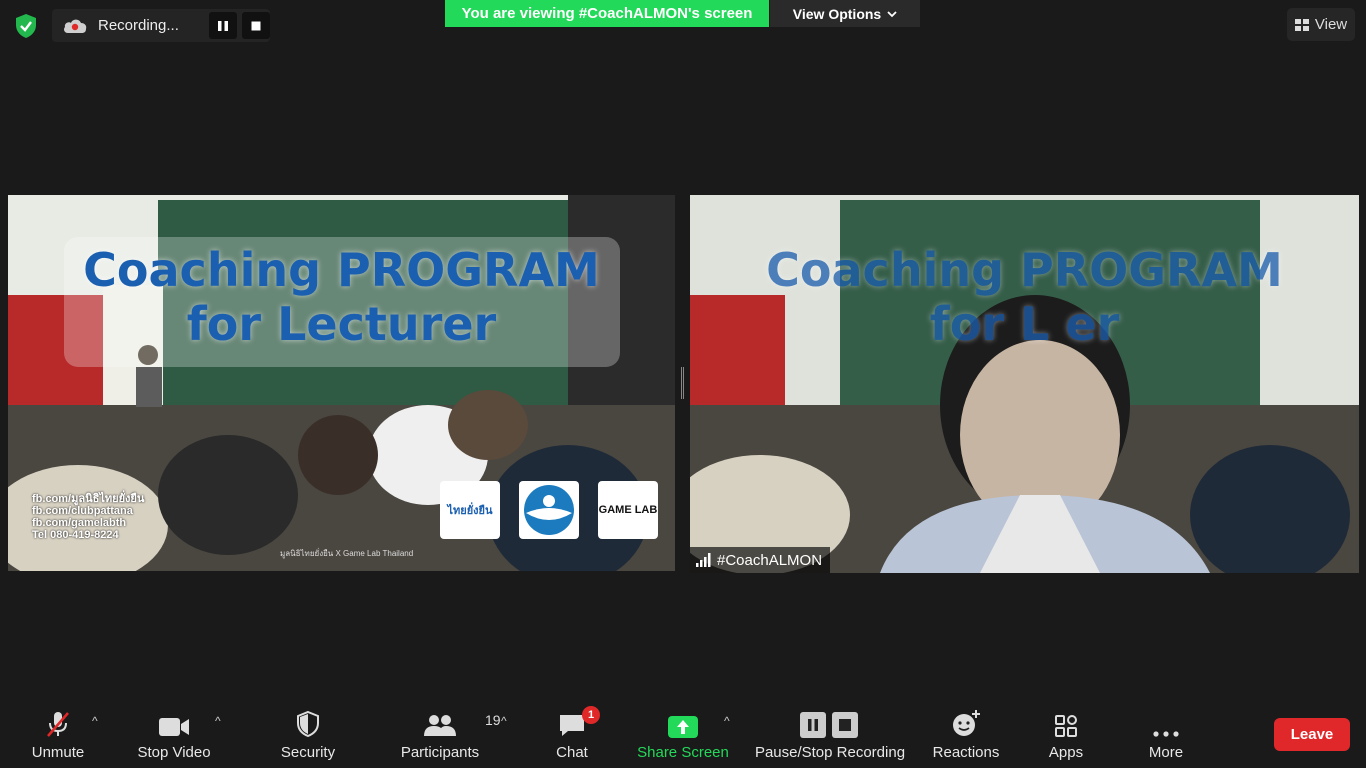  I want to click on apps-icon, so click(1066, 722).